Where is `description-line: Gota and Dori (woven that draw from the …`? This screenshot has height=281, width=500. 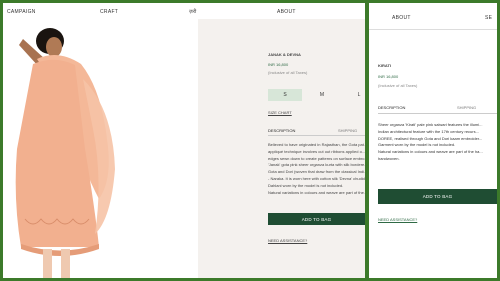 description-line: Gota and Dori (woven that draw from the … is located at coordinates (316, 172).